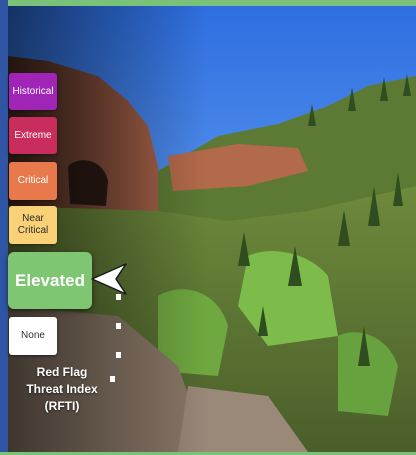 This screenshot has height=455, width=416. I want to click on level-extreme: Extreme, so click(33, 135).